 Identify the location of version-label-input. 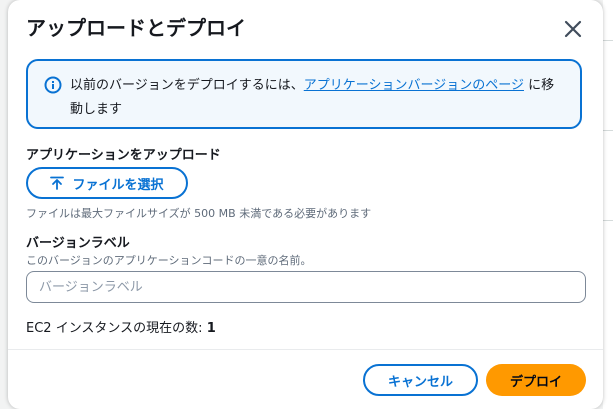
(306, 287).